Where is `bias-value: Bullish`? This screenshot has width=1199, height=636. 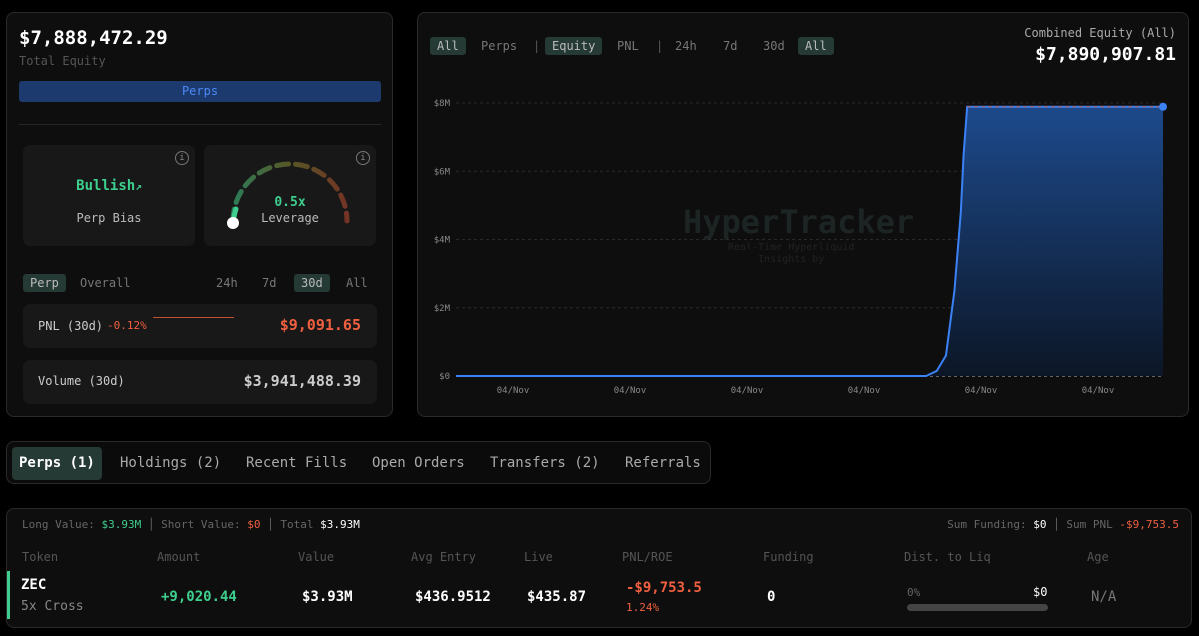
bias-value: Bullish is located at coordinates (106, 186).